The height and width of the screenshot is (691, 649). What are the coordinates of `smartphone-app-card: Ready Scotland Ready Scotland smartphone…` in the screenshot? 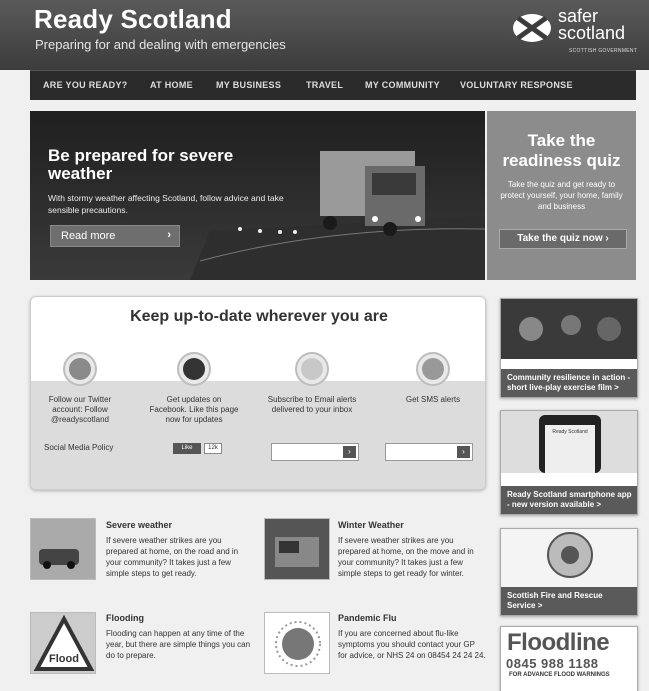 It's located at (569, 462).